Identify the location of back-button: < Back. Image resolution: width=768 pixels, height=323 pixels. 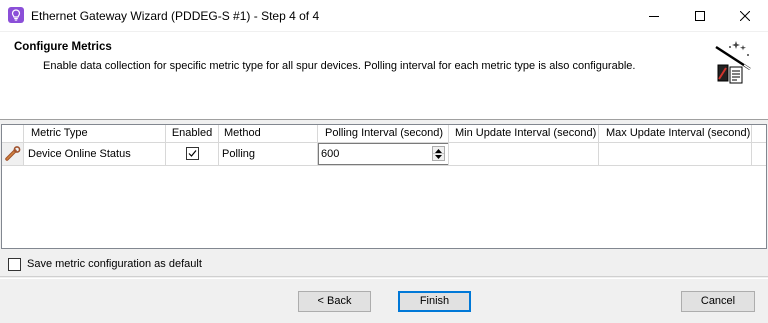
(334, 301).